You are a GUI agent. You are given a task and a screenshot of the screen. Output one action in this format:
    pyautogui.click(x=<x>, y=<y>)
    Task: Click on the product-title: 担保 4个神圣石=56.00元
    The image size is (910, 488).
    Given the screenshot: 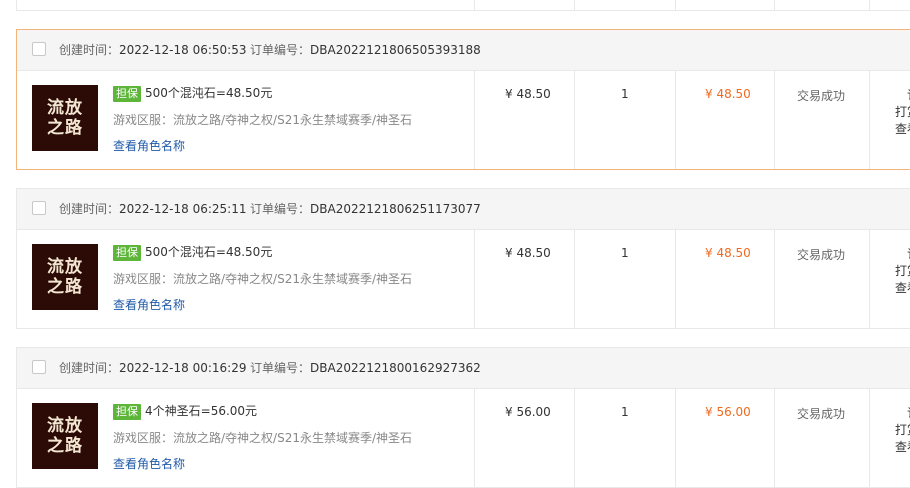 What is the action you would take?
    pyautogui.click(x=185, y=411)
    